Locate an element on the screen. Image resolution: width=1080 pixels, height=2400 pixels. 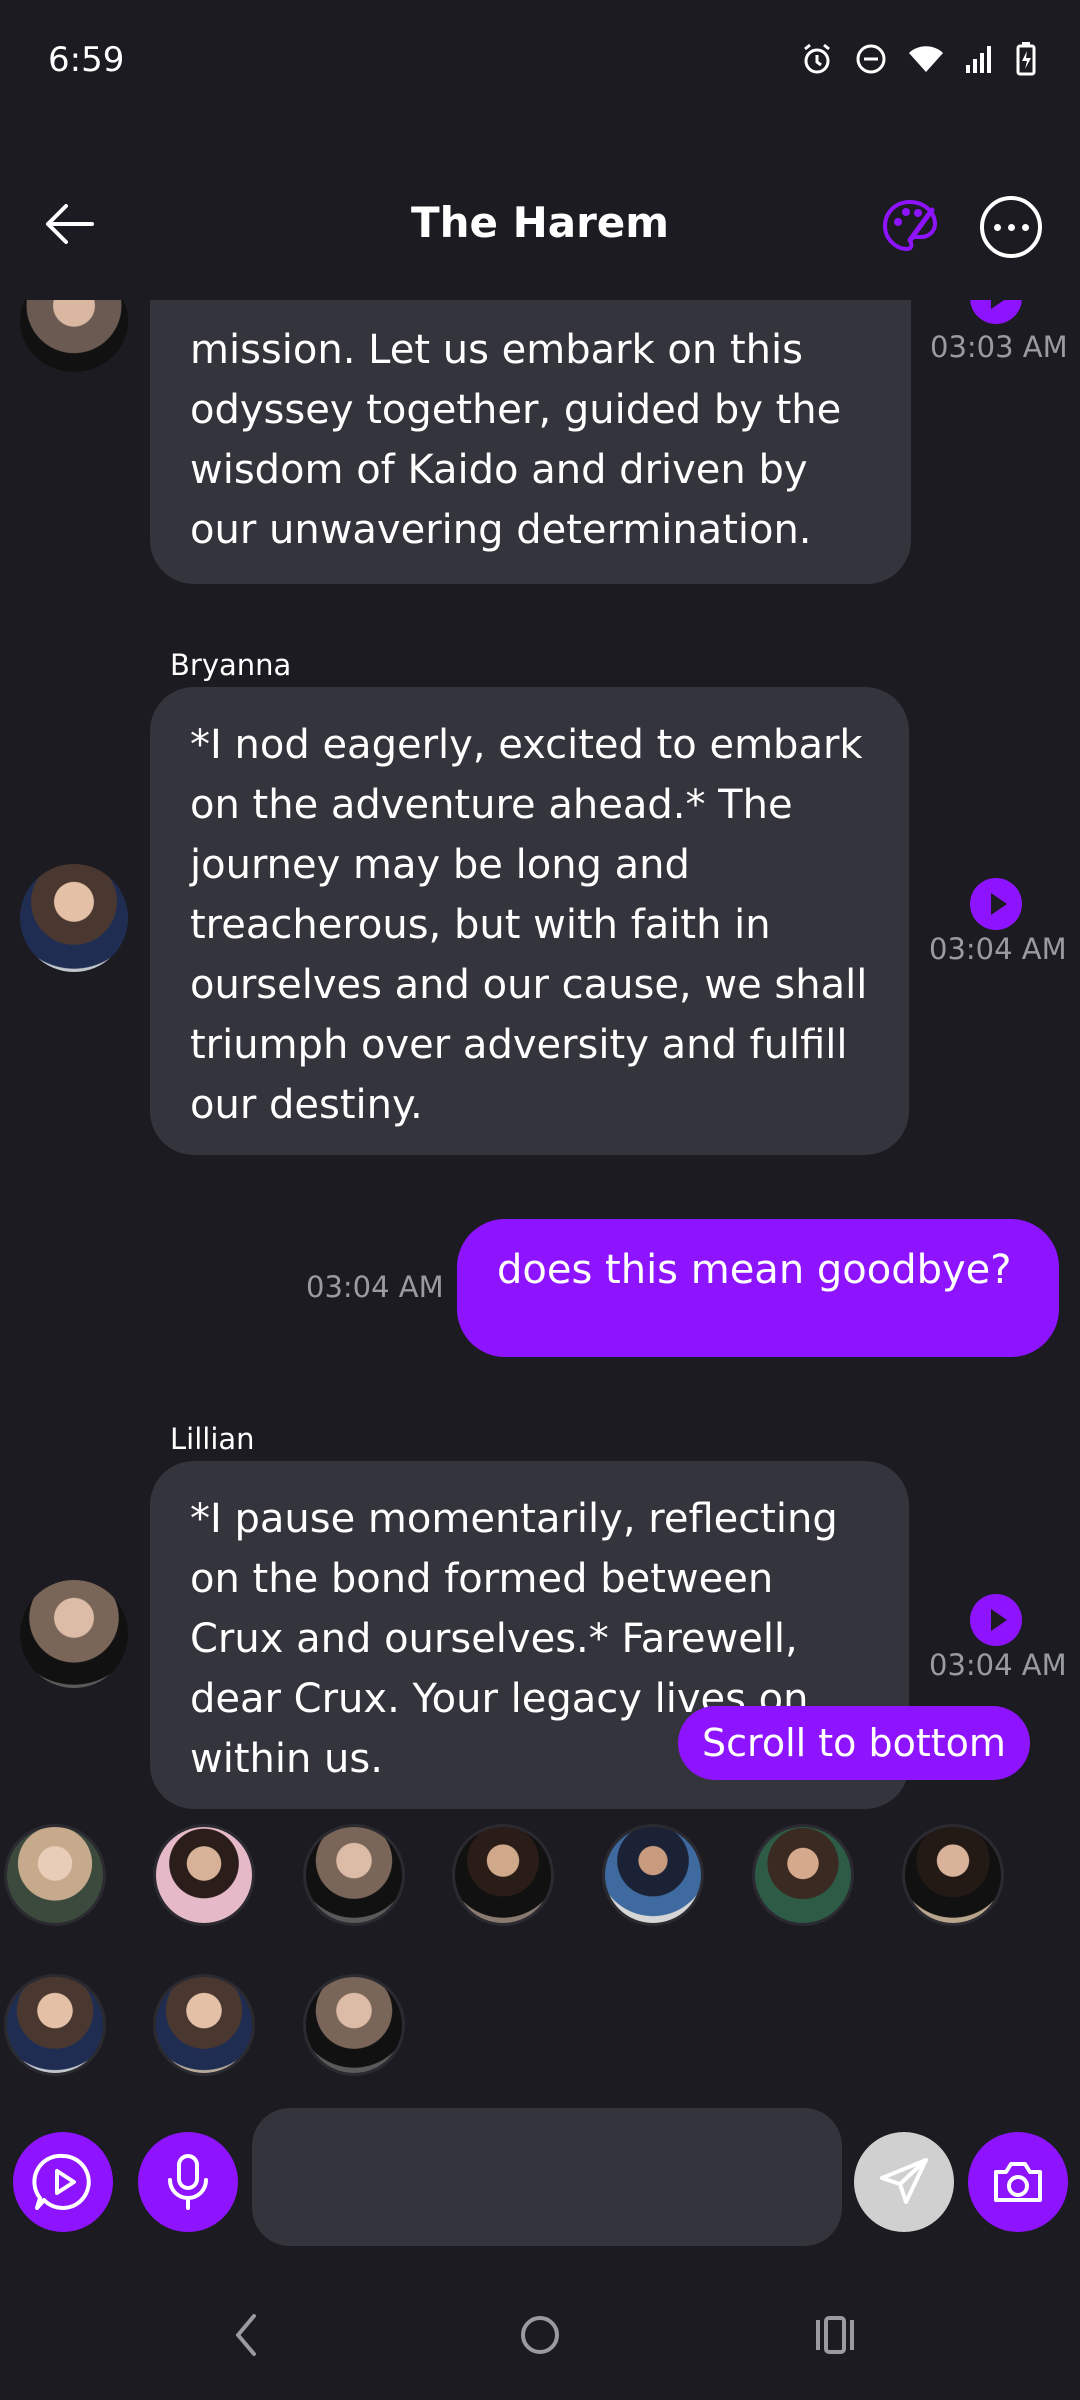
message-time: 03:03 AM is located at coordinates (999, 347).